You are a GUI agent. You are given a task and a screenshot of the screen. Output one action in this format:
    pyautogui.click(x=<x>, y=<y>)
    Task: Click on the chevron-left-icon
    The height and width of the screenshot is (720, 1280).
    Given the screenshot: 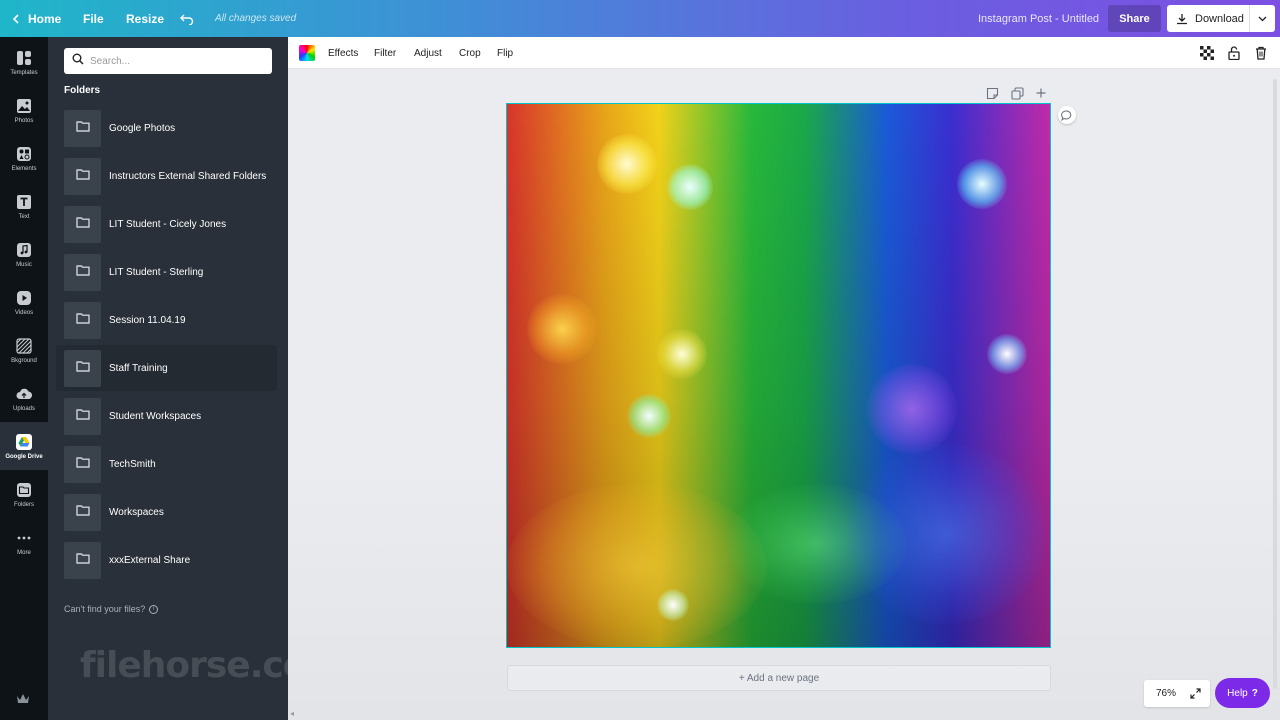 What is the action you would take?
    pyautogui.click(x=16, y=19)
    